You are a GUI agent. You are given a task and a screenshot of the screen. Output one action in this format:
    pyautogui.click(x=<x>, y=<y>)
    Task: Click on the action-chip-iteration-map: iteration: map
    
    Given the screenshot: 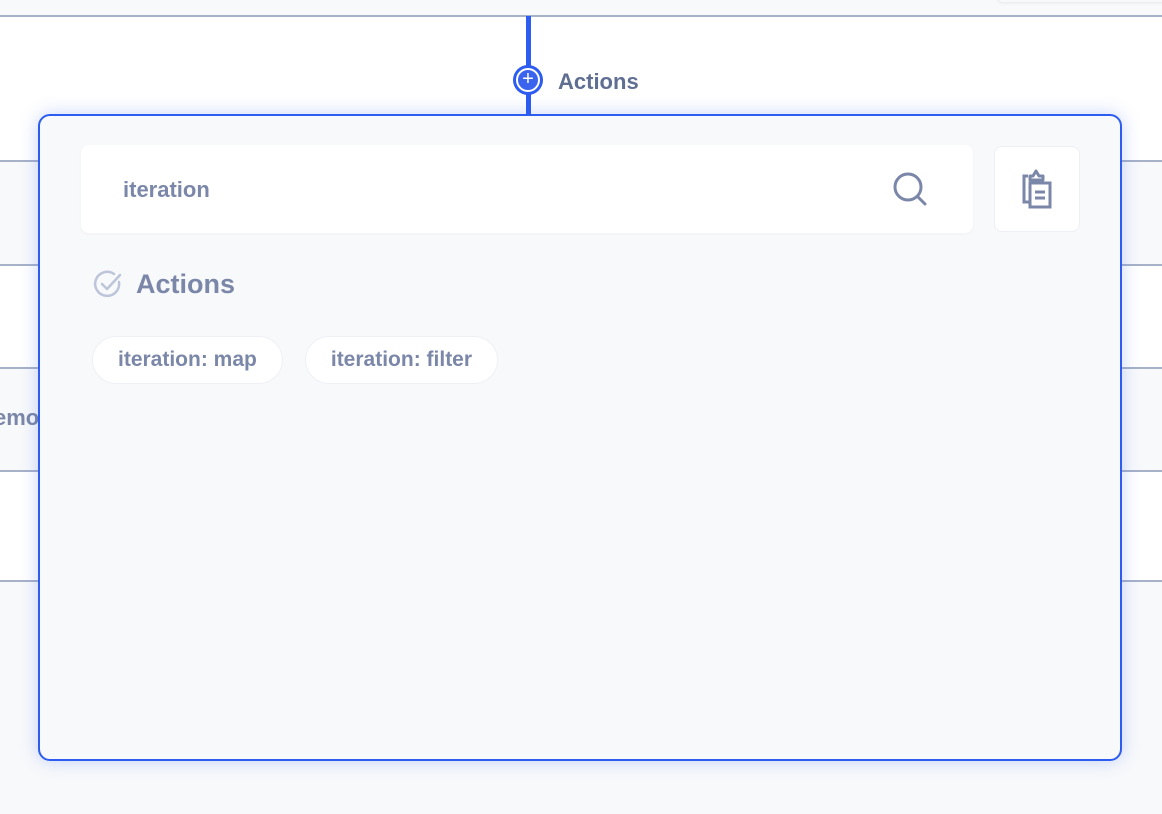 What is the action you would take?
    pyautogui.click(x=187, y=360)
    